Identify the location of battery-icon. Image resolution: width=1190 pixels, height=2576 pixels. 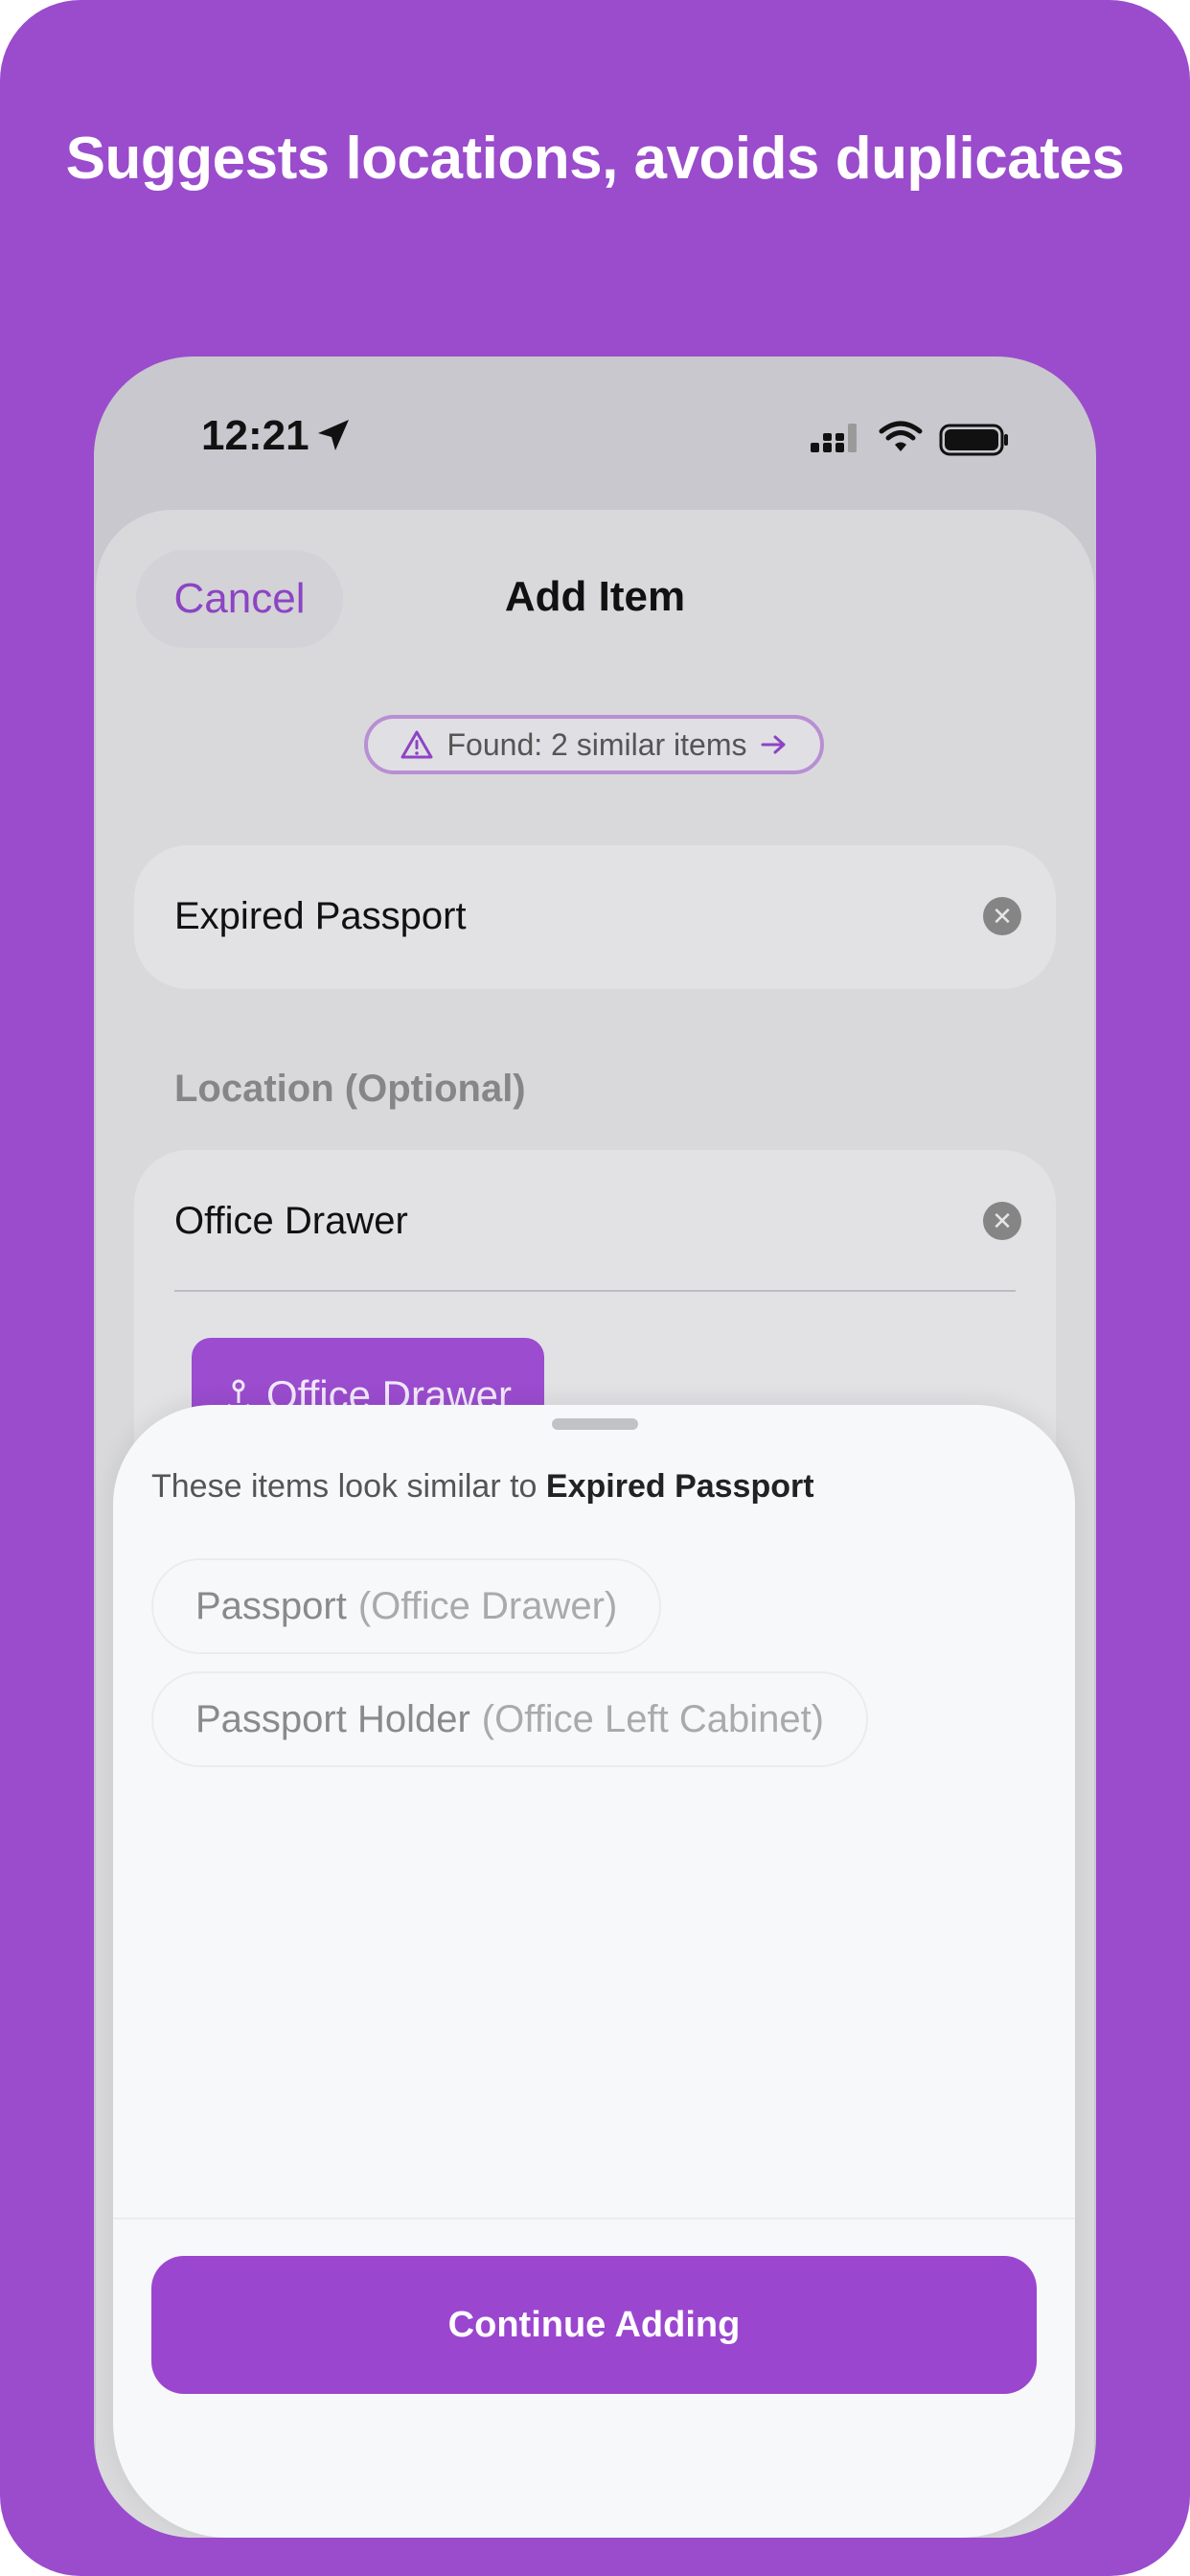
(974, 440).